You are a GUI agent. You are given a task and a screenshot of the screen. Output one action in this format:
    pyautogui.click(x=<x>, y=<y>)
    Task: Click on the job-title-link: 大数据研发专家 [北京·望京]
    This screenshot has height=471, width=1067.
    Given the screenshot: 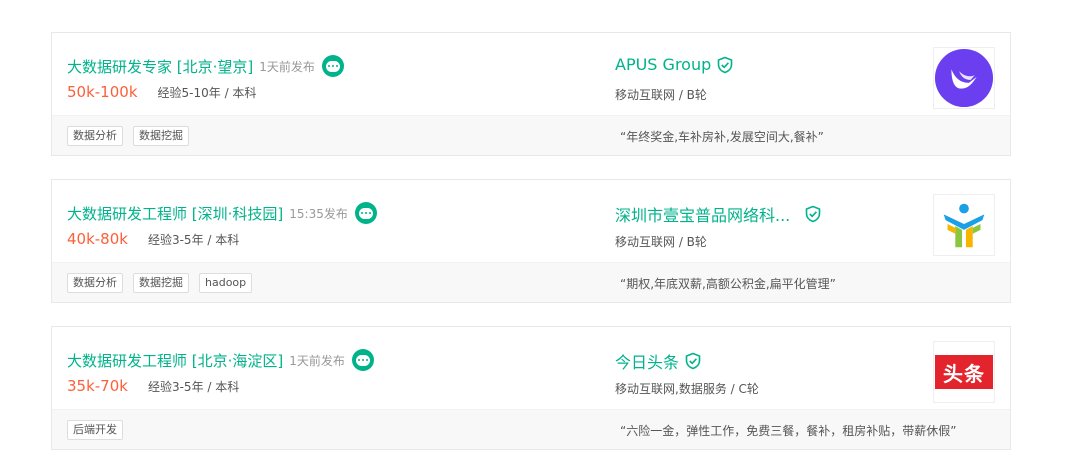 What is the action you would take?
    pyautogui.click(x=160, y=66)
    